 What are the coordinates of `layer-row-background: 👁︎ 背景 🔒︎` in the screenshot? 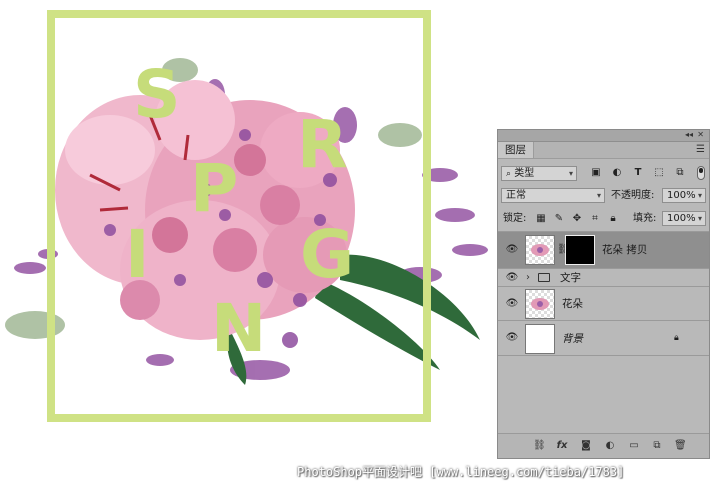 It's located at (603, 338).